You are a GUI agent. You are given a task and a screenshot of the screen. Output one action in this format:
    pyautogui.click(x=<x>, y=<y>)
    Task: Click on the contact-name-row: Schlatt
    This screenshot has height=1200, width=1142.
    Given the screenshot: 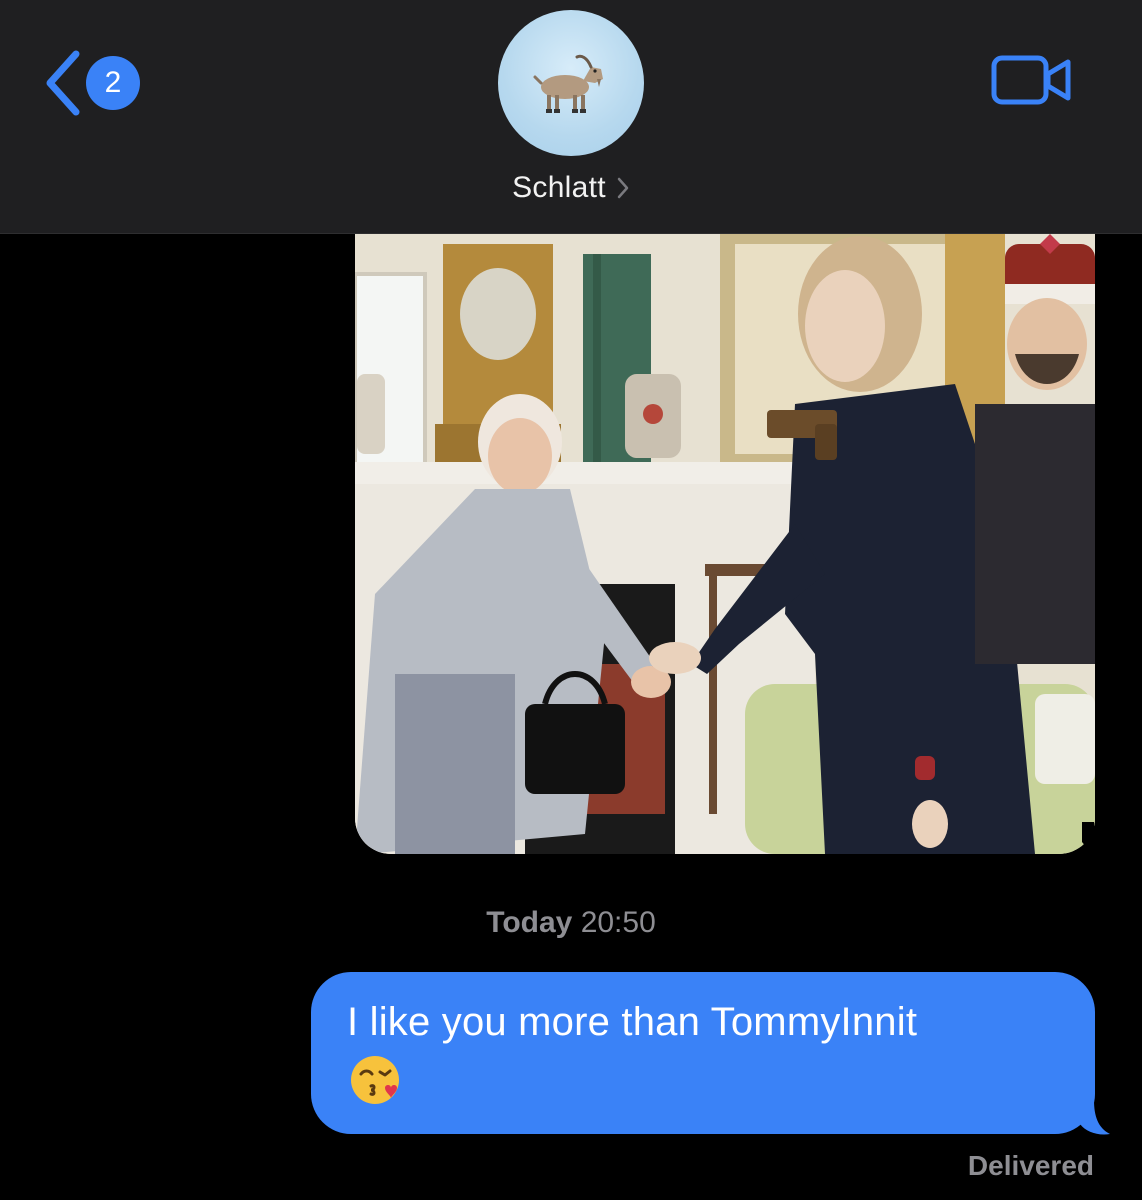 What is the action you would take?
    pyautogui.click(x=571, y=188)
    